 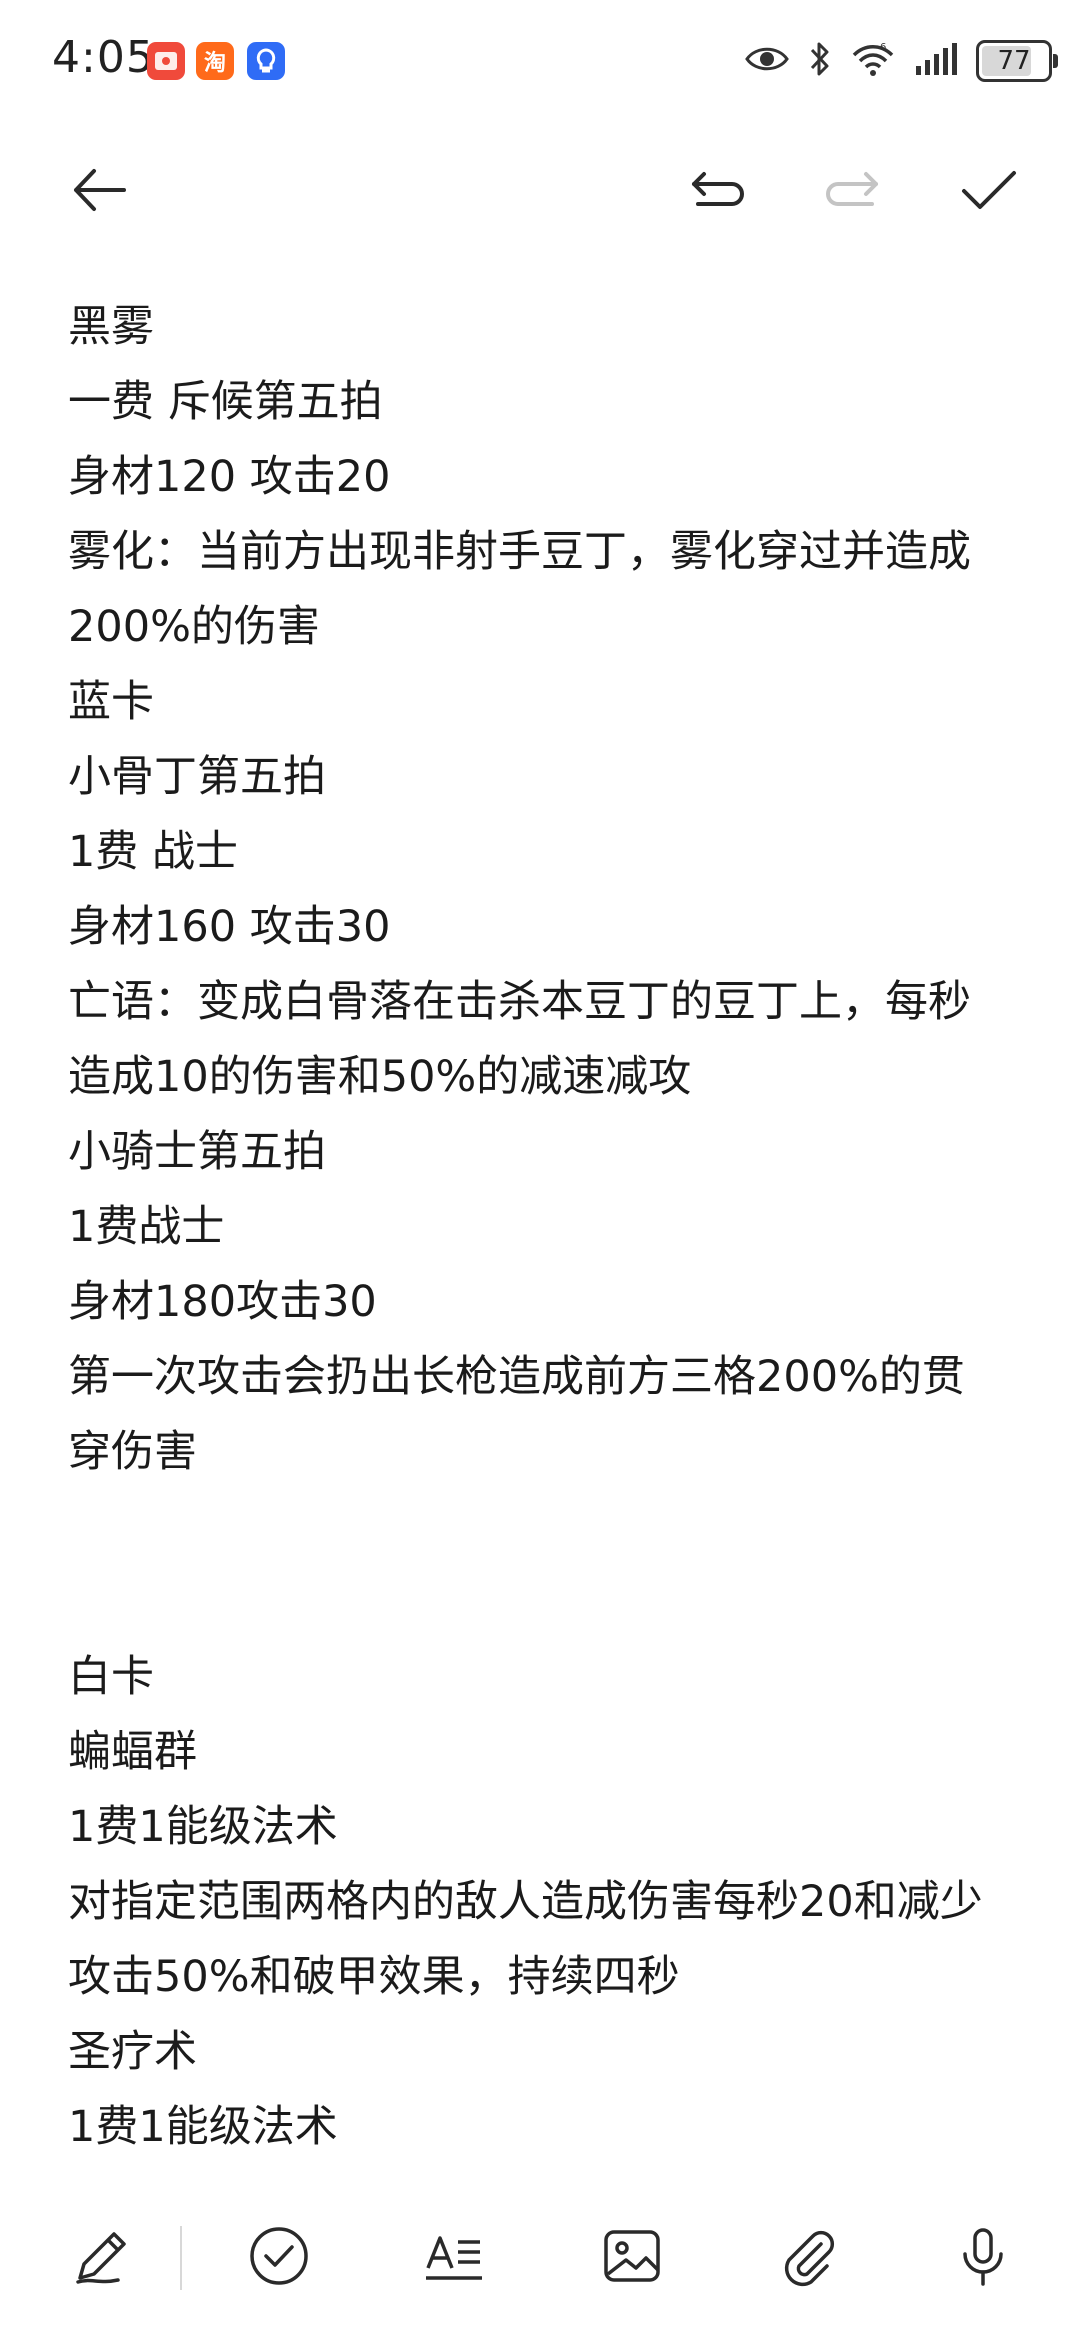 What do you see at coordinates (901, 61) in the screenshot?
I see `status-icons: 6 77` at bounding box center [901, 61].